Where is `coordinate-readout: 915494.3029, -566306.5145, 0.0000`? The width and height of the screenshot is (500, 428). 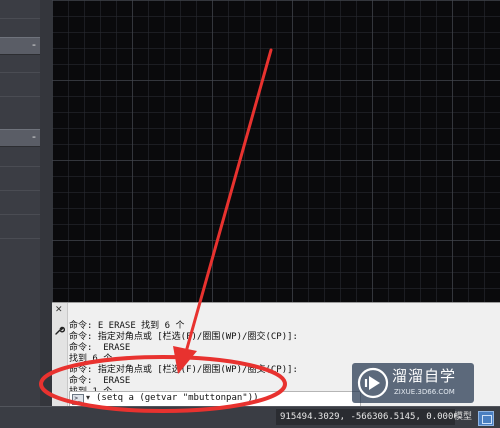
coordinate-readout: 915494.3029, -566306.5145, 0.0000 is located at coordinates (365, 417).